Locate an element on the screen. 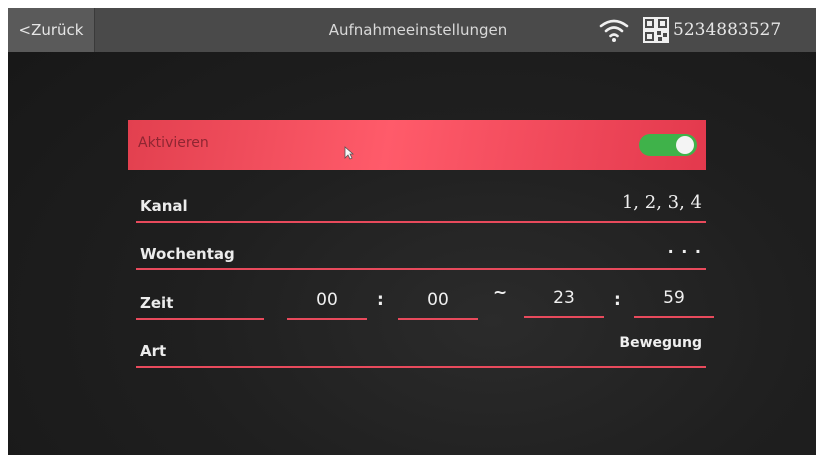  enable-label: Aktivieren is located at coordinates (173, 143).